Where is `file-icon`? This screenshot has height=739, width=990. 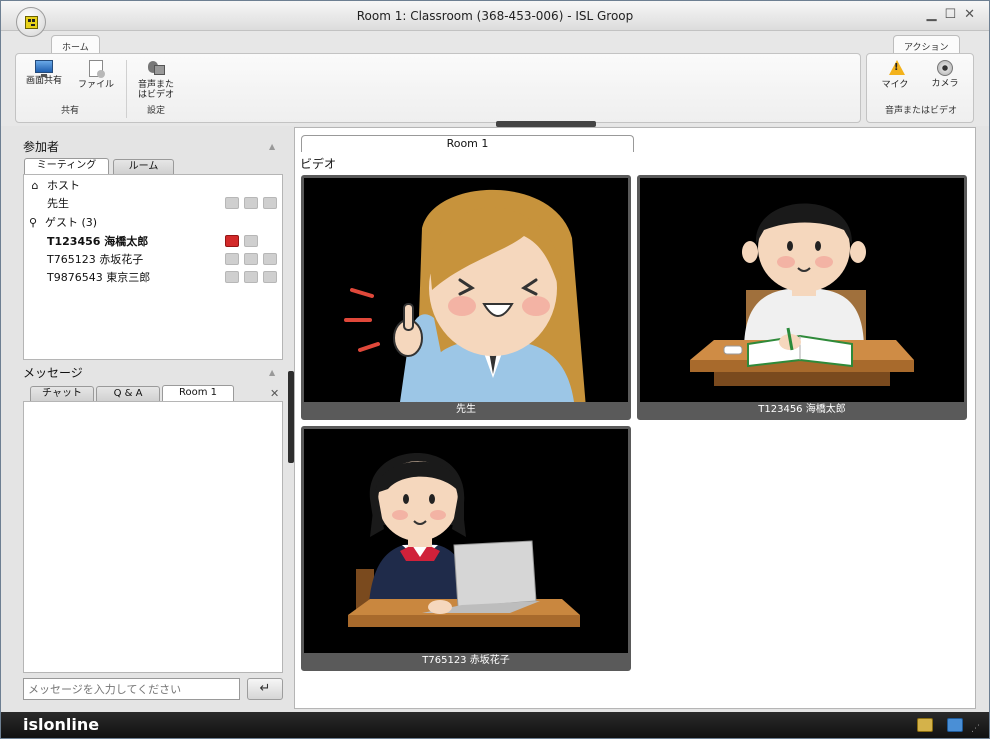
file-icon is located at coordinates (97, 69).